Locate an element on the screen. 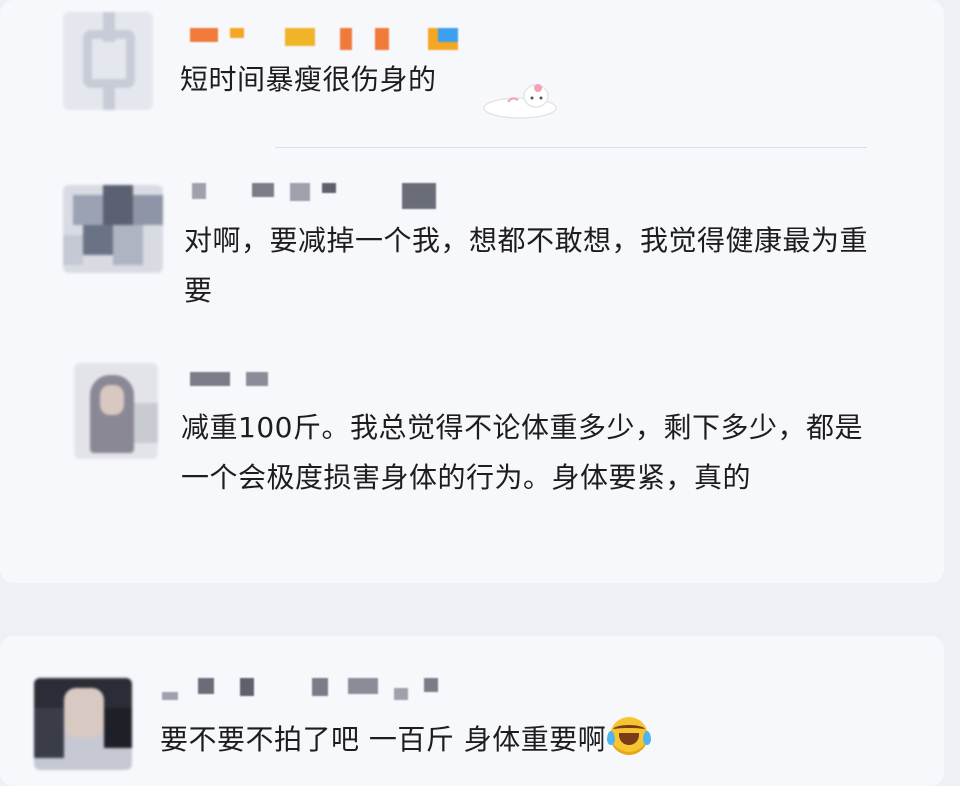 This screenshot has height=786, width=960. comment-text: 对啊，要减掉一个我，想都不敢想，我觉得健康最为重要 is located at coordinates (526, 265).